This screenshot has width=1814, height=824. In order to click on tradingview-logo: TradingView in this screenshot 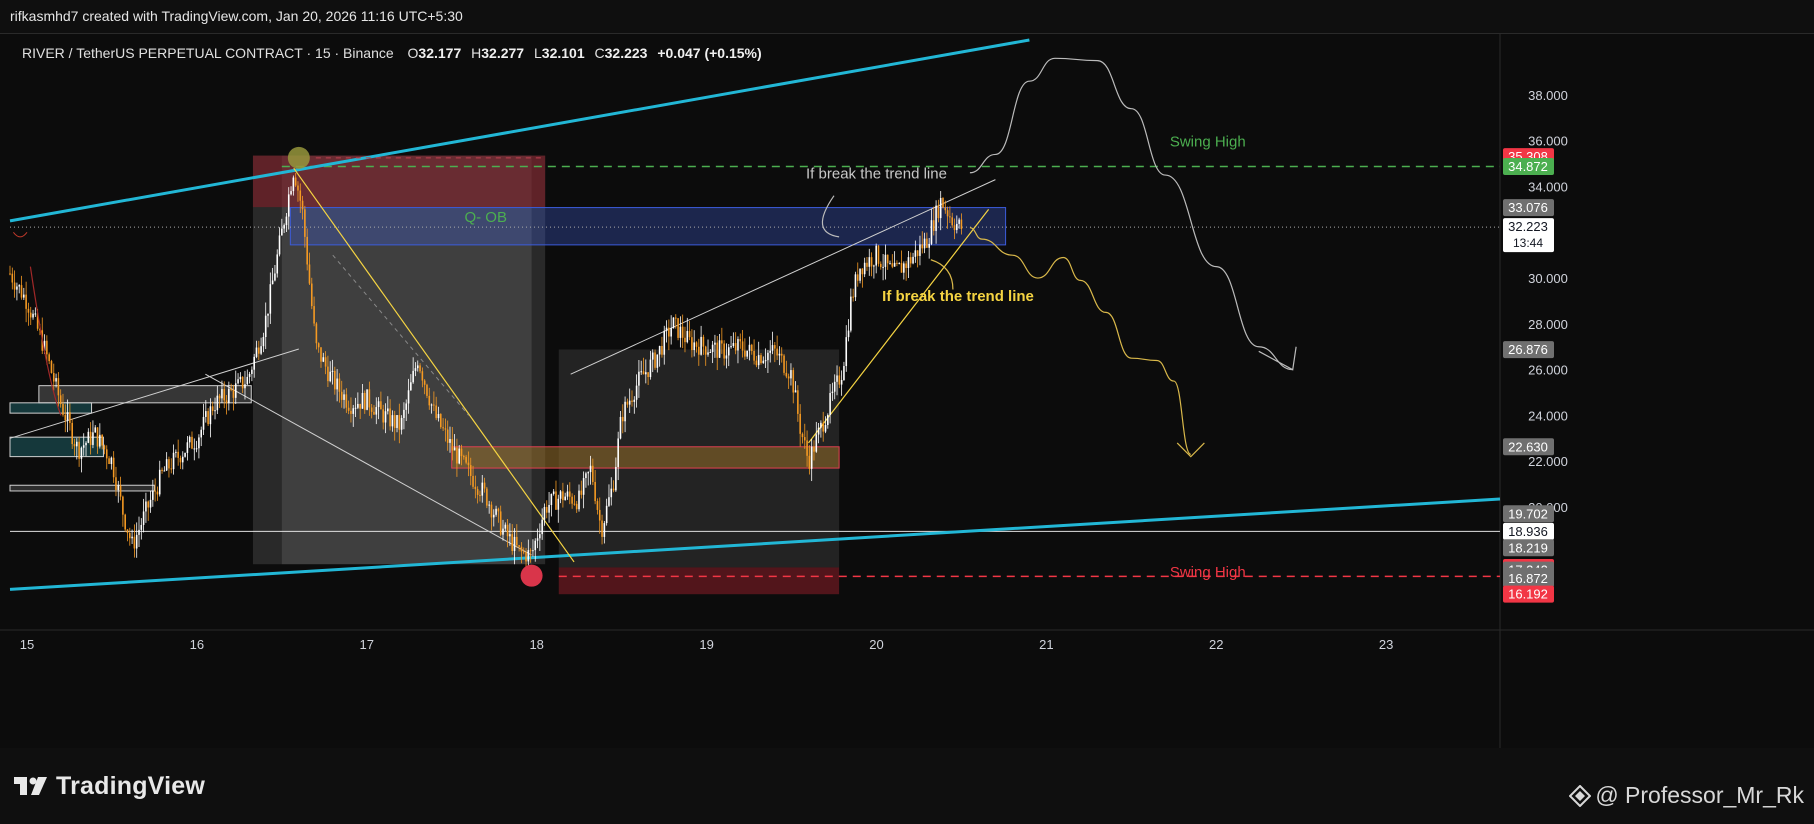, I will do `click(109, 786)`.